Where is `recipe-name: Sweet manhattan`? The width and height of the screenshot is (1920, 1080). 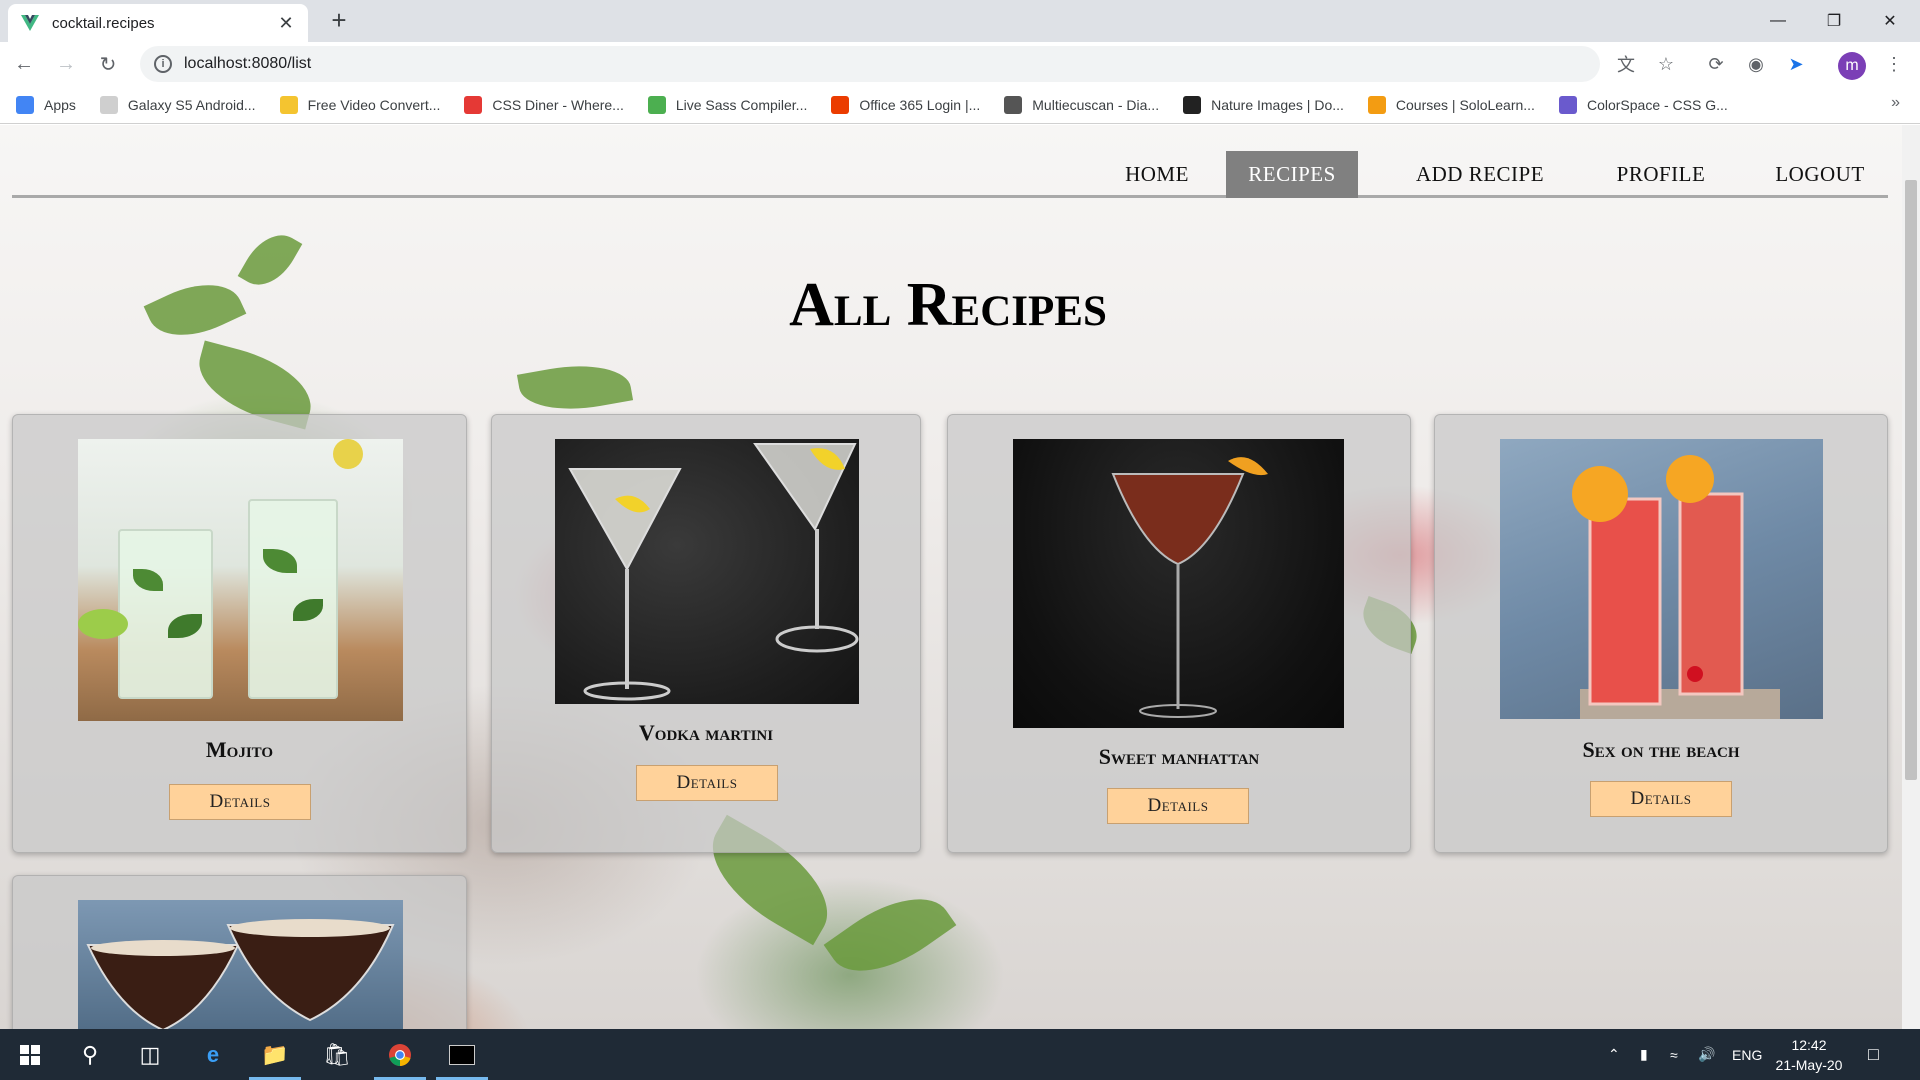 recipe-name: Sweet manhattan is located at coordinates (1179, 756).